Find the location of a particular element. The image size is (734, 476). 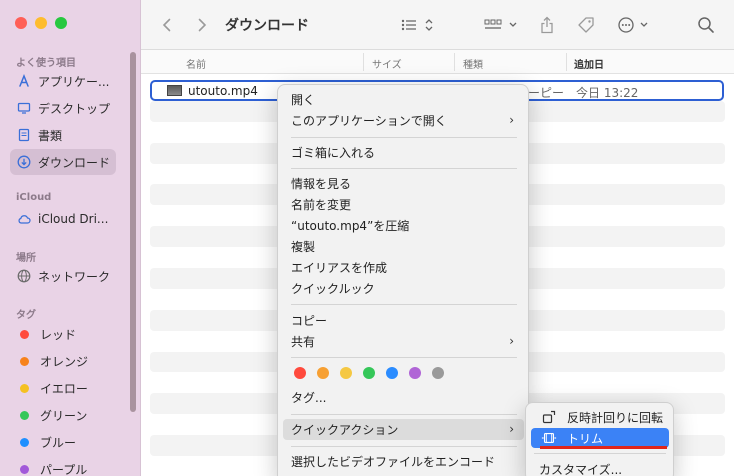

downloads-icon is located at coordinates (24, 162).